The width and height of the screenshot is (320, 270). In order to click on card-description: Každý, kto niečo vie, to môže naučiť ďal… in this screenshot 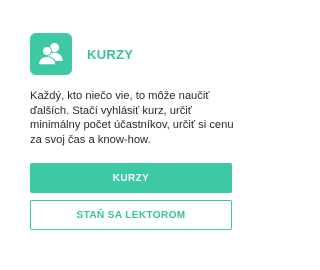, I will do `click(132, 118)`.